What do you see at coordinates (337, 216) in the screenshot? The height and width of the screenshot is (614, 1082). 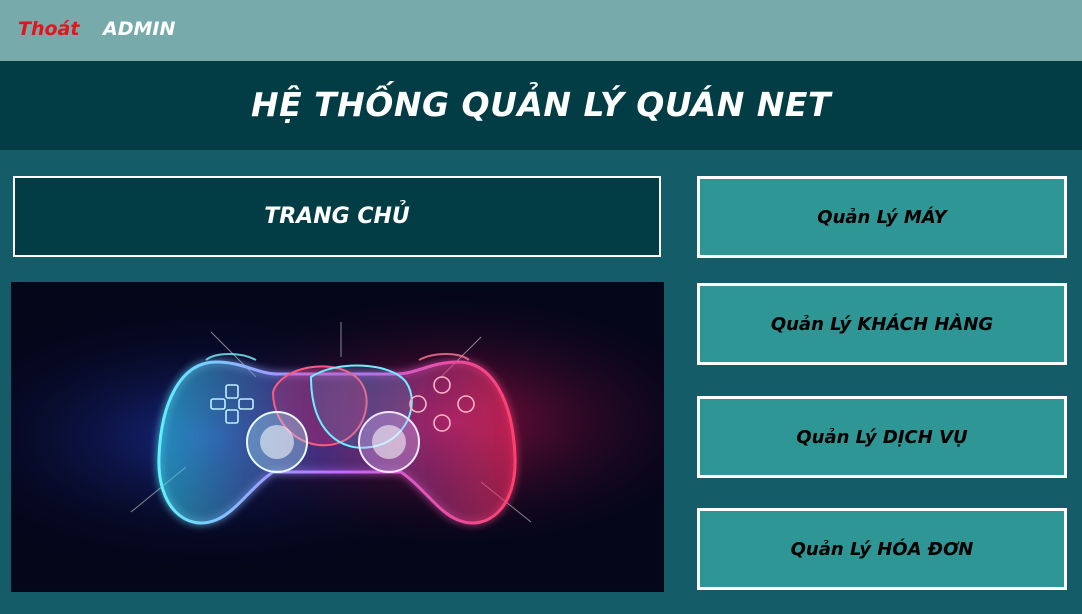 I see `home-button: TRANG CHỦ` at bounding box center [337, 216].